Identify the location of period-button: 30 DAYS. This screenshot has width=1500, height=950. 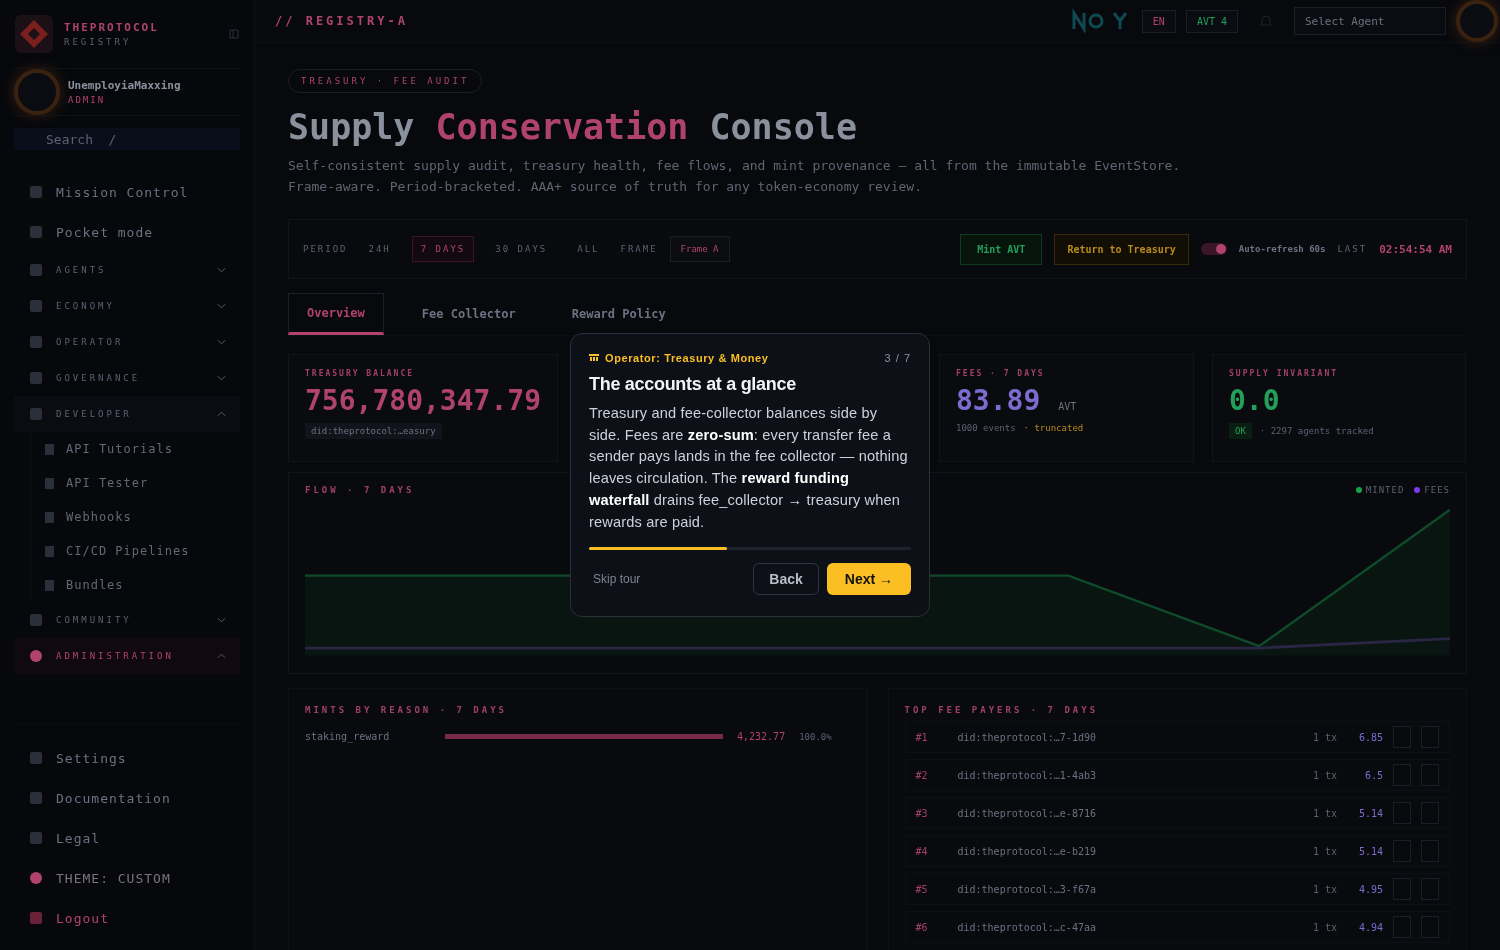
(521, 249).